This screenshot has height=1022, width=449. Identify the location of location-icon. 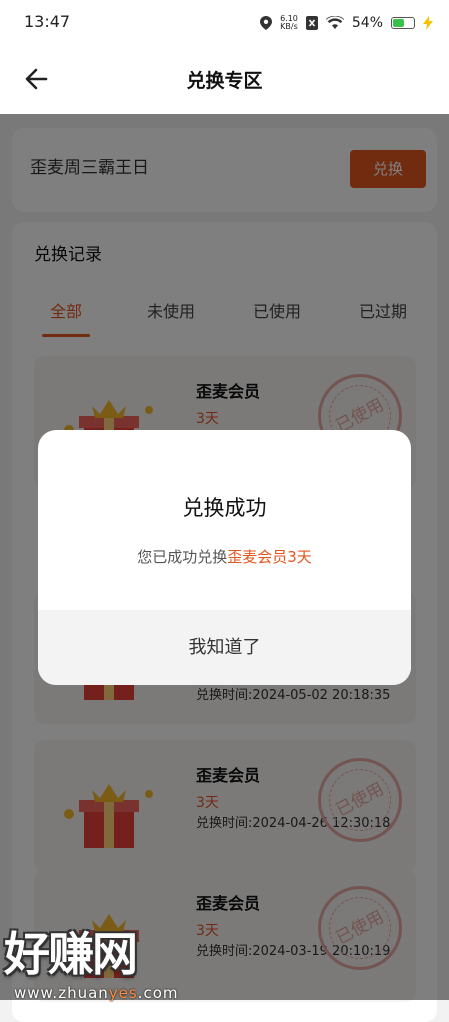
(266, 23).